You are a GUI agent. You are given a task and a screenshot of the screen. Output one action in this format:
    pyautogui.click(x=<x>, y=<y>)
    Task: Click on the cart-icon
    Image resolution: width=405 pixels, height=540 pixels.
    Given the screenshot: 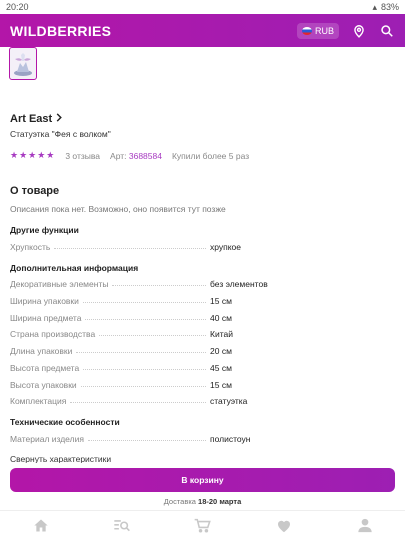 What is the action you would take?
    pyautogui.click(x=203, y=526)
    